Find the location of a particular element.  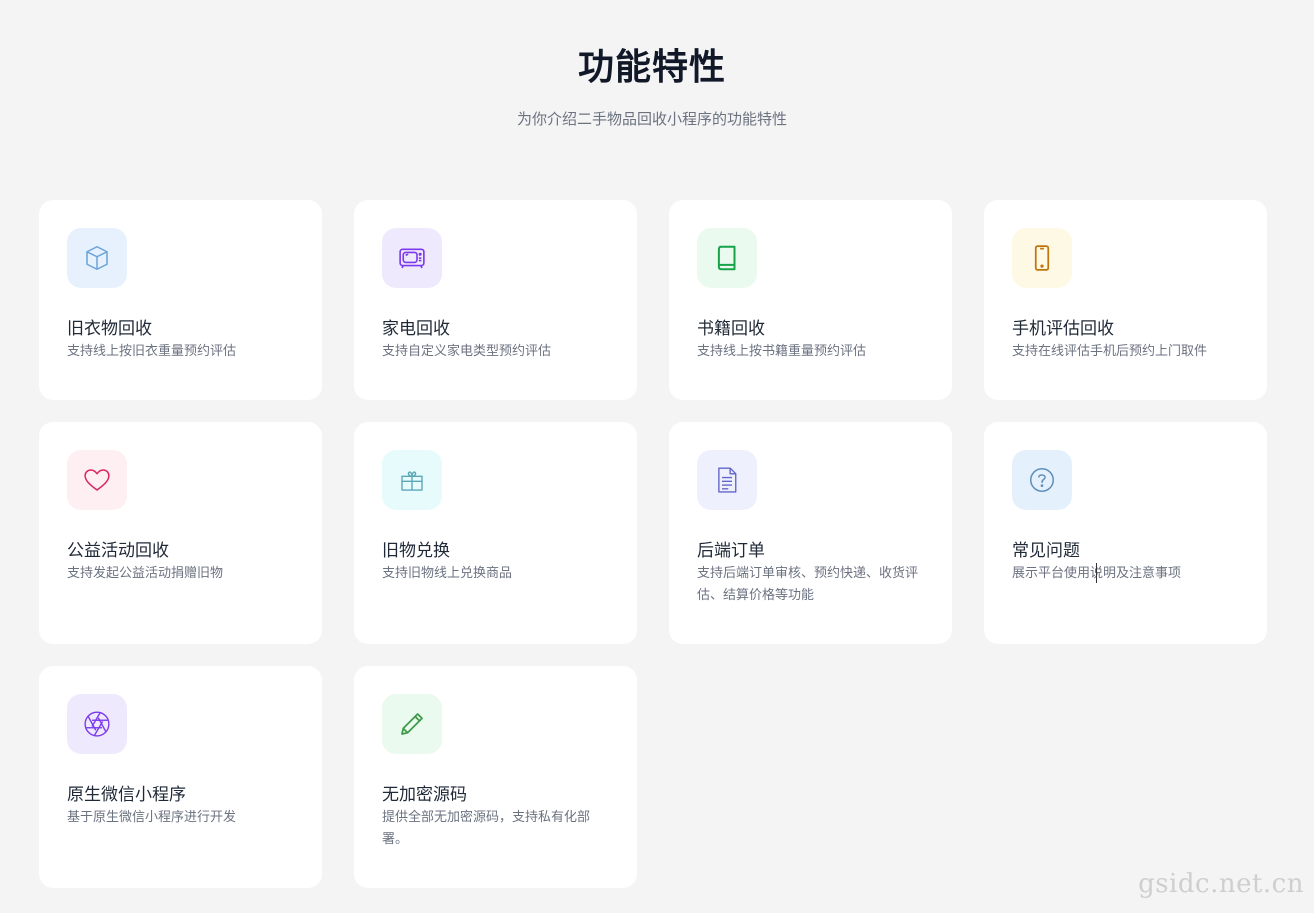

help-icon is located at coordinates (1042, 480).